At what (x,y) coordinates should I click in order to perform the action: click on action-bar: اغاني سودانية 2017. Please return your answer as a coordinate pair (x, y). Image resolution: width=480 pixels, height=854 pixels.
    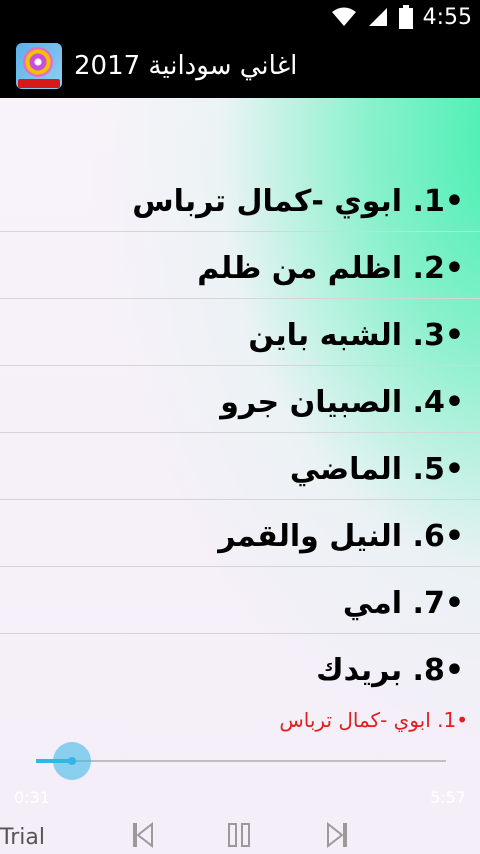
    Looking at the image, I should click on (240, 66).